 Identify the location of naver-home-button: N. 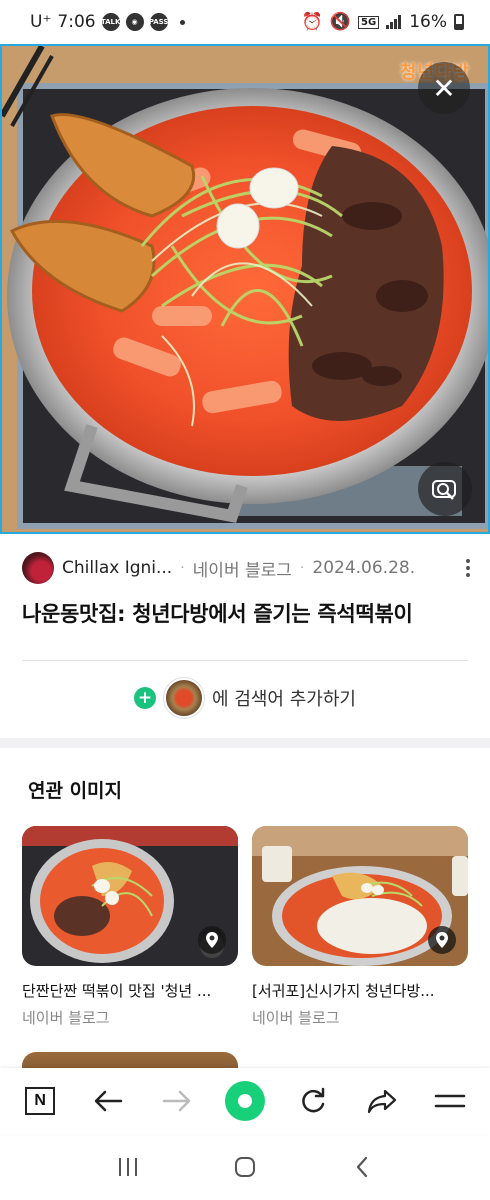
(40, 1101).